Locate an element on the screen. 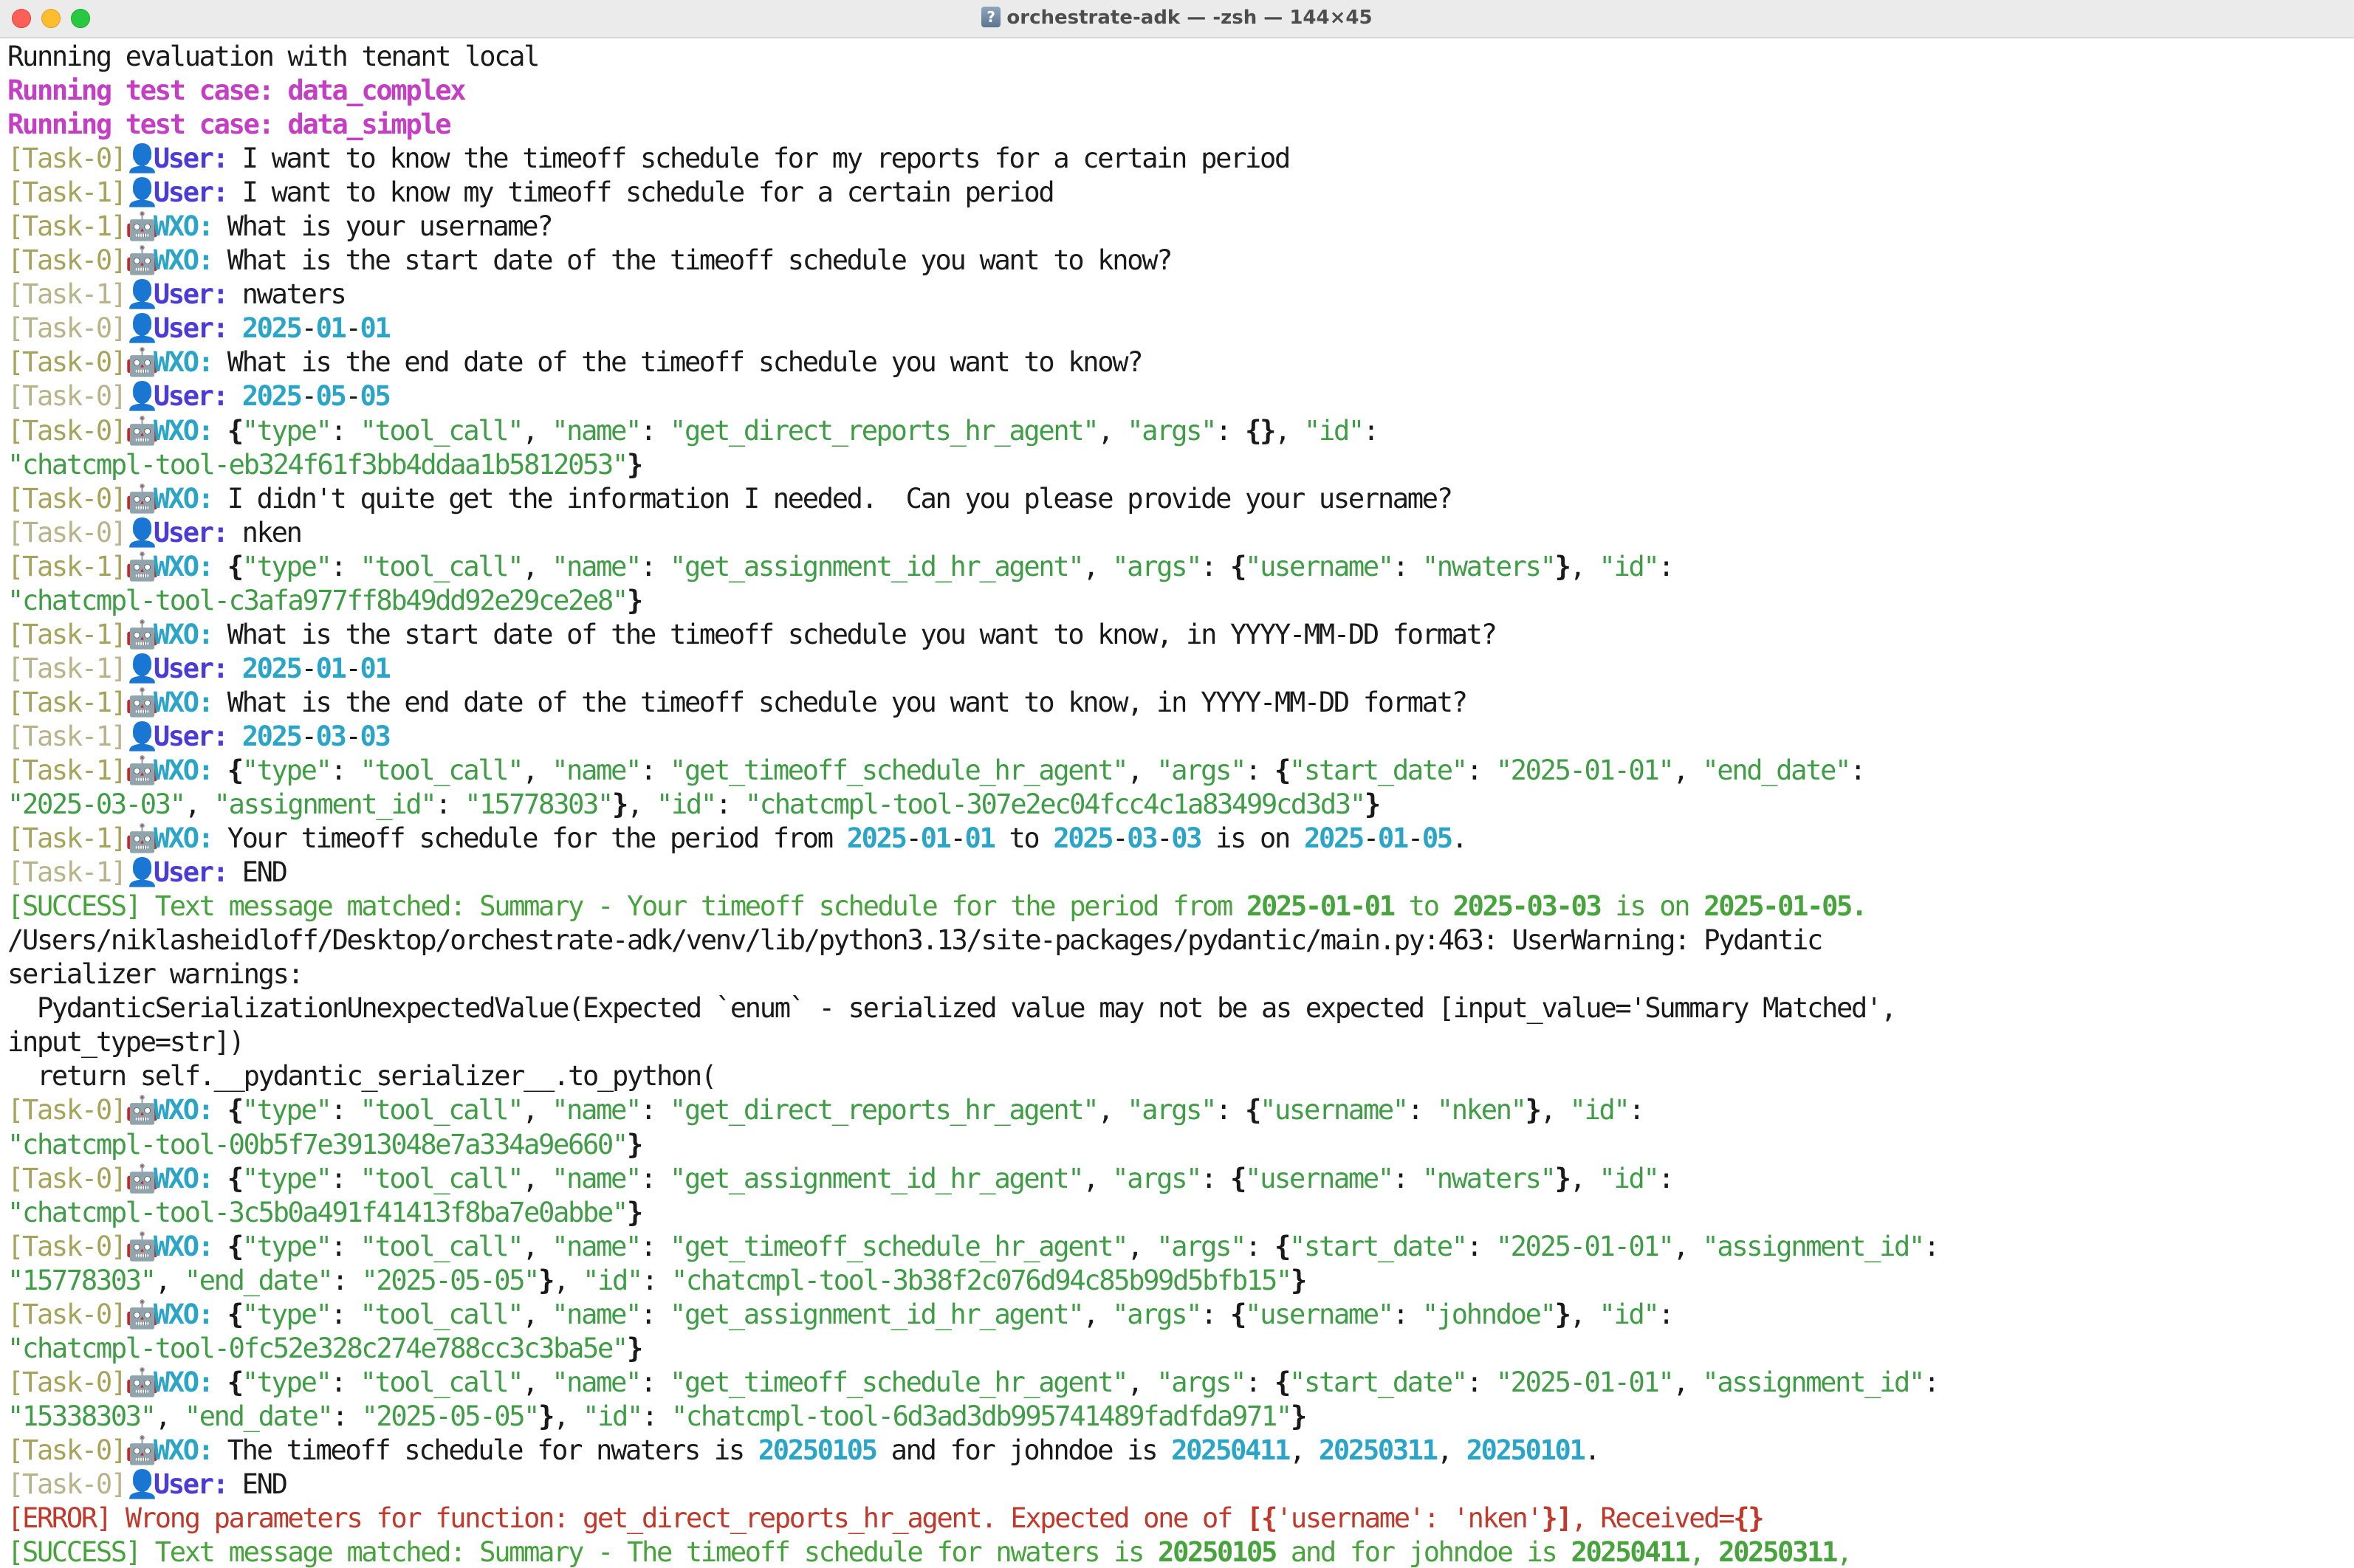 This screenshot has height=1568, width=2354. line-text: "get_direct_reports_hr_agent" is located at coordinates (885, 1110).